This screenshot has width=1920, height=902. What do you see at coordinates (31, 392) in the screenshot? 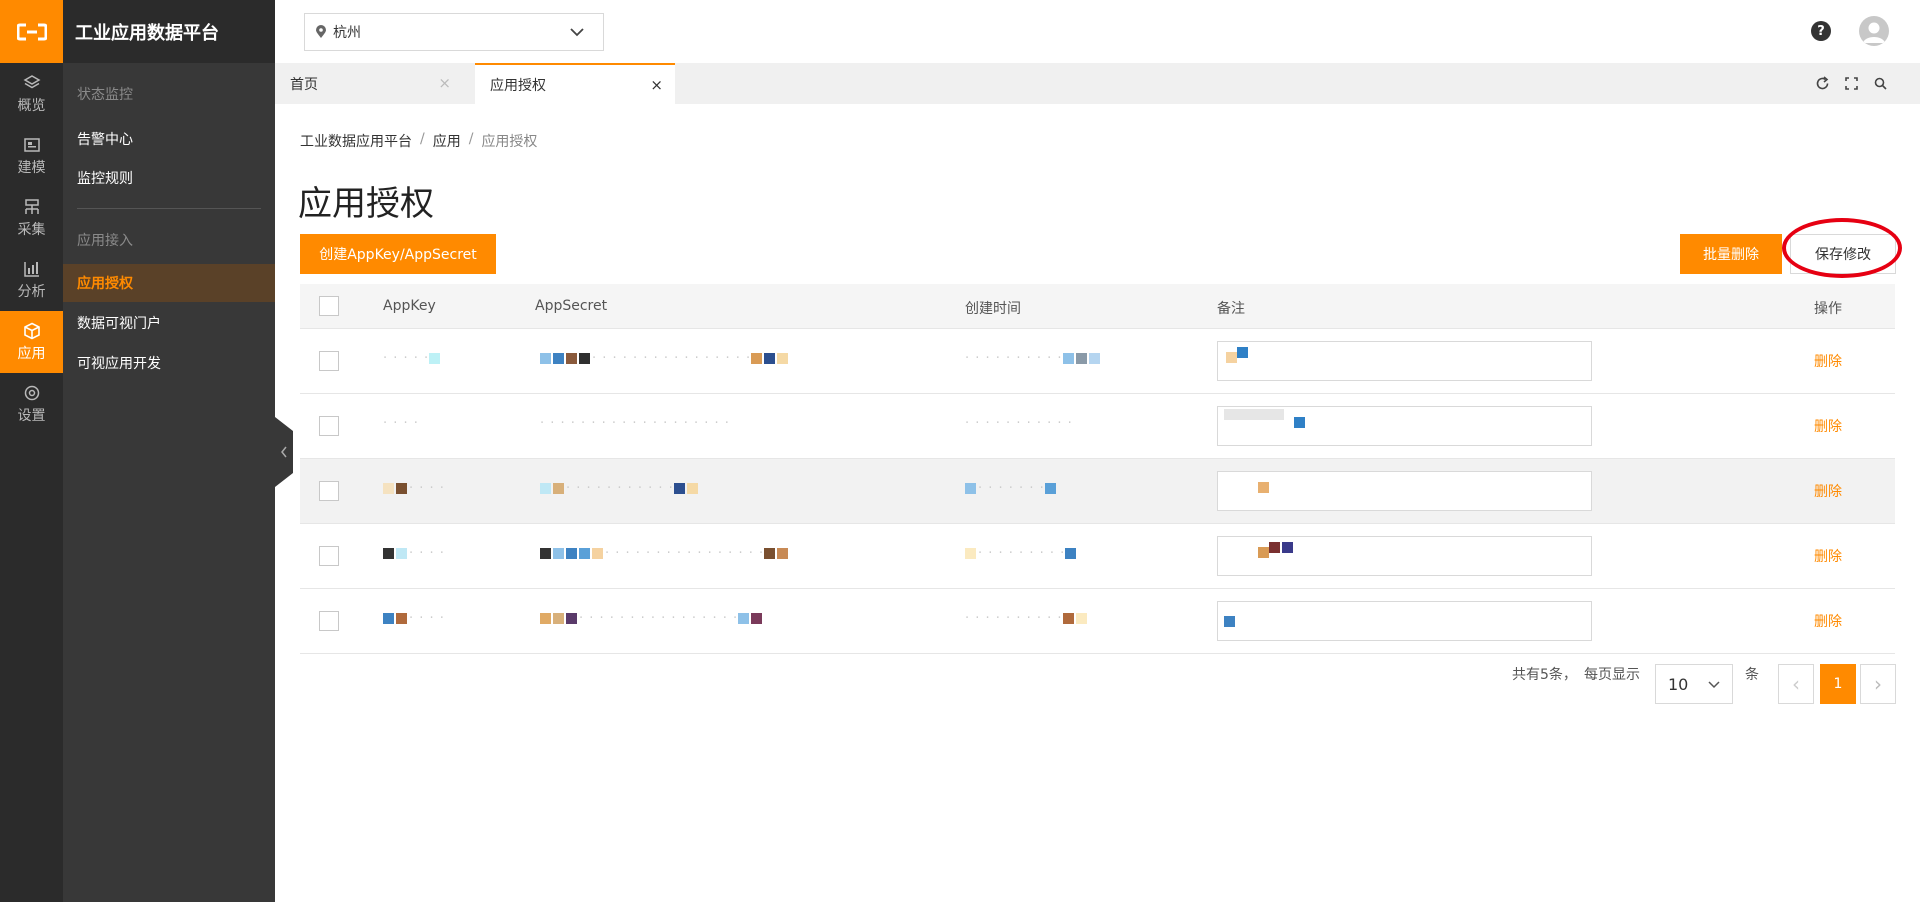
I see `gear-icon` at bounding box center [31, 392].